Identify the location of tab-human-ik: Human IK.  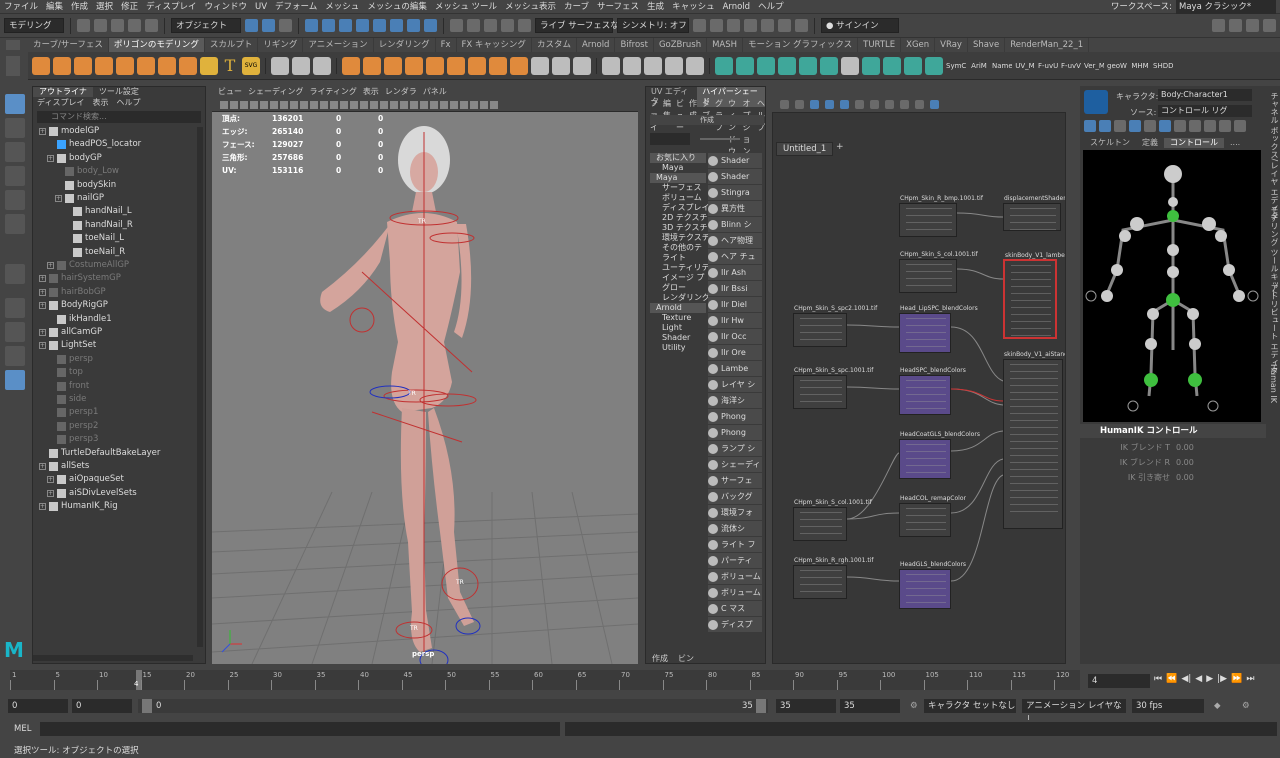
(1273, 383).